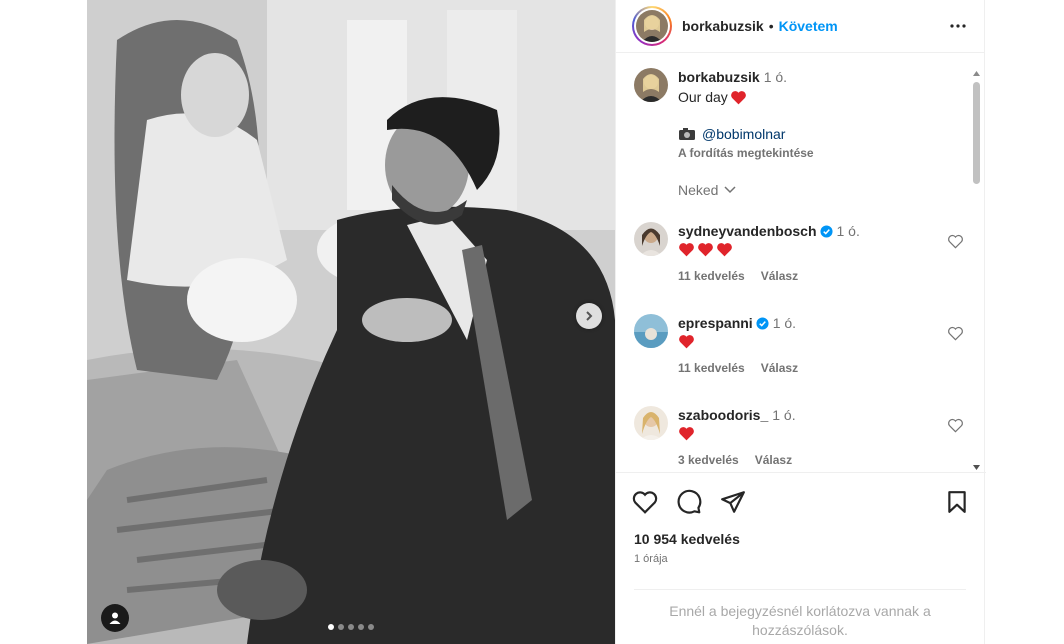 This screenshot has width=1064, height=644. Describe the element at coordinates (708, 460) in the screenshot. I see `comment-likes: 3 kedvelés` at that location.